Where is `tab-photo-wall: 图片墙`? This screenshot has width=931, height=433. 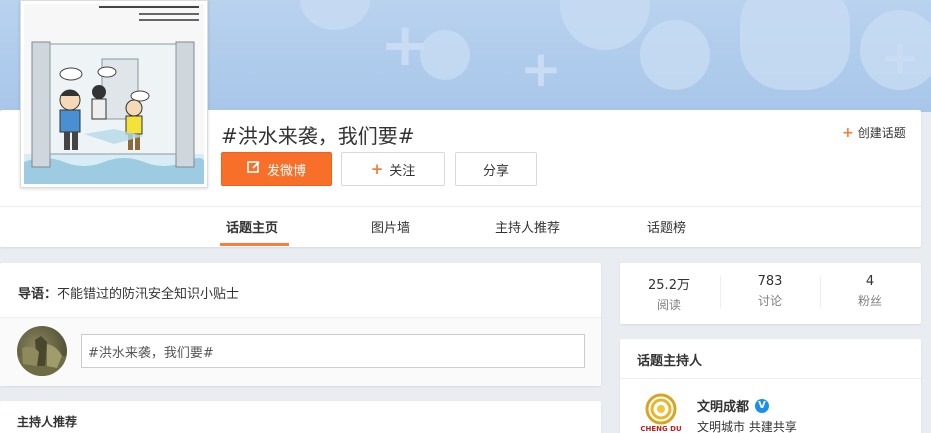 tab-photo-wall: 图片墙 is located at coordinates (390, 226).